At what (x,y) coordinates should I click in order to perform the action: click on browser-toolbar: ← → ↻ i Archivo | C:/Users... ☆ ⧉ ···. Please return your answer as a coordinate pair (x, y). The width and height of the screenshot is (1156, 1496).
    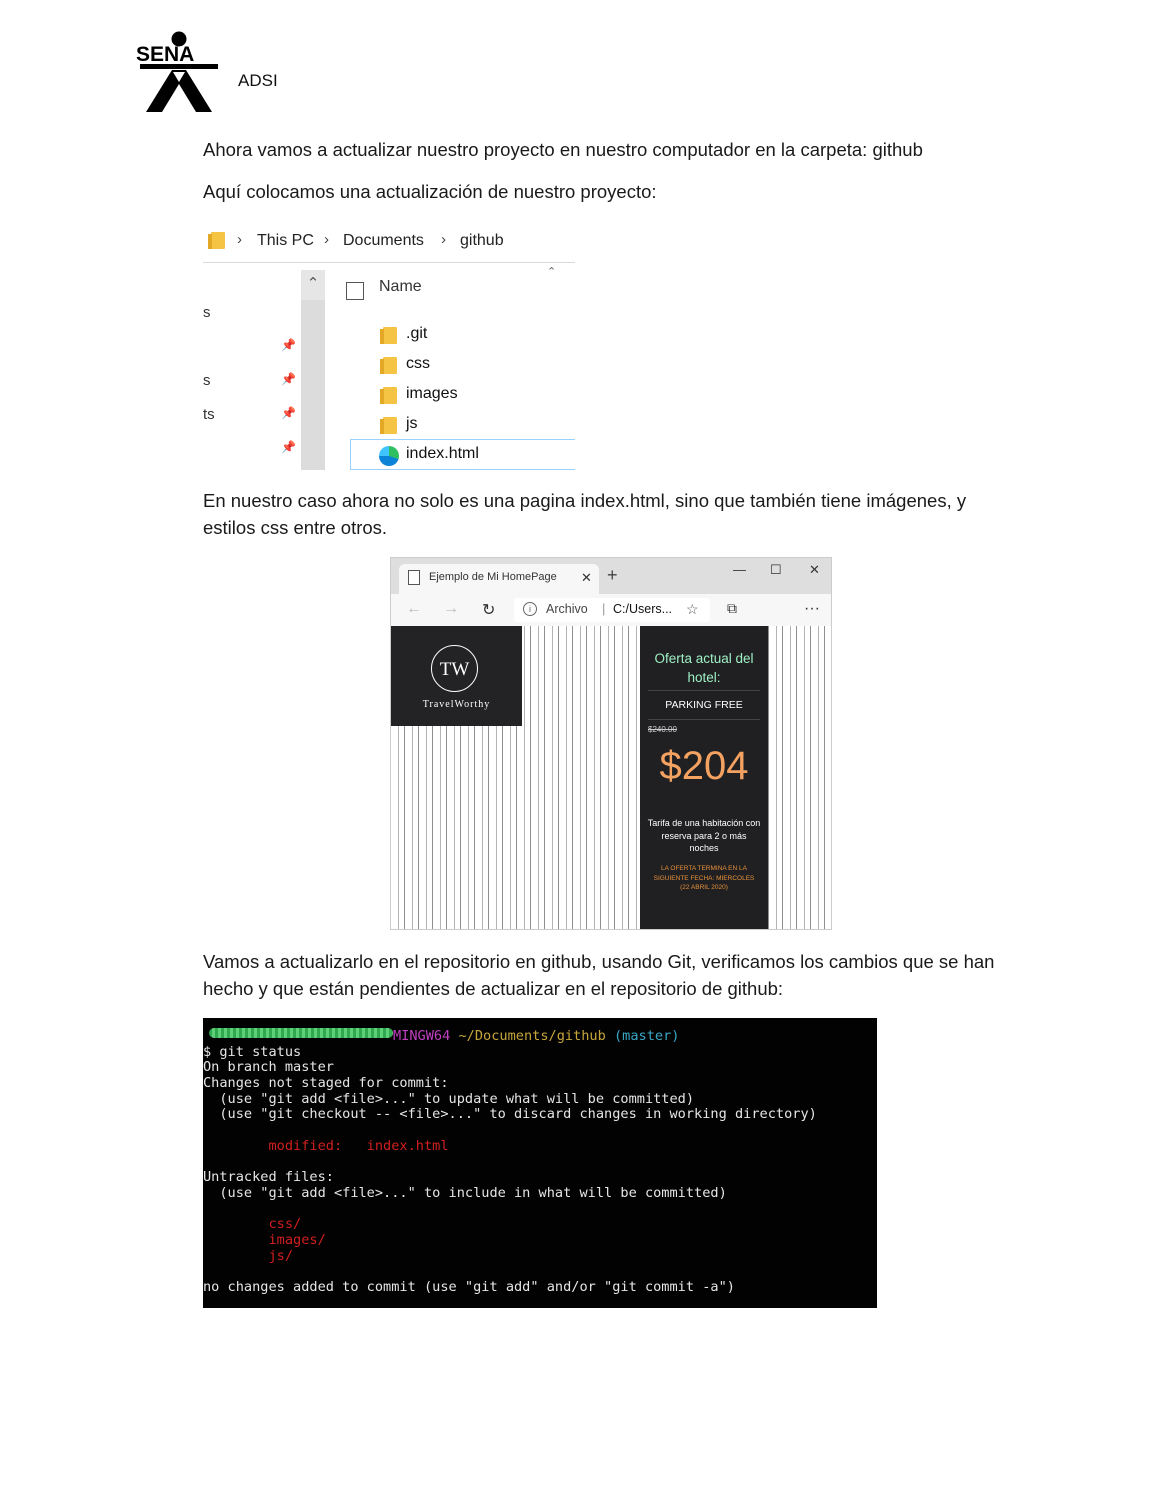
    Looking at the image, I should click on (611, 610).